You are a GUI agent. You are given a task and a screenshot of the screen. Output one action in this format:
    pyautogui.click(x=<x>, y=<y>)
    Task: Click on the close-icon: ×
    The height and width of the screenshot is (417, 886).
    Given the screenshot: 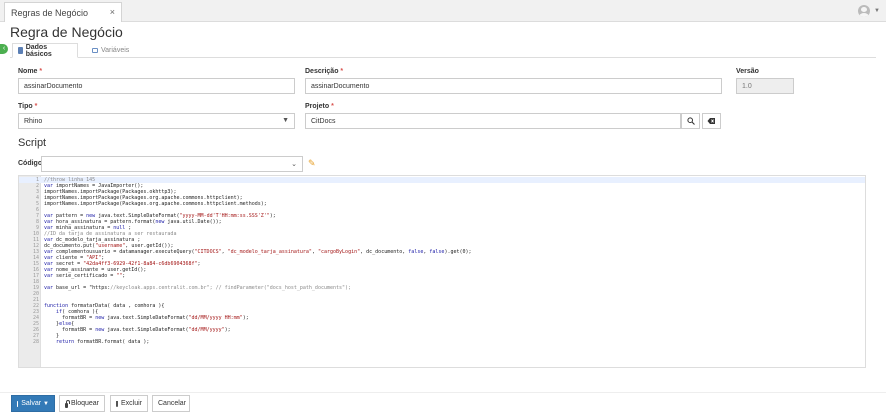 What is the action you would take?
    pyautogui.click(x=112, y=12)
    